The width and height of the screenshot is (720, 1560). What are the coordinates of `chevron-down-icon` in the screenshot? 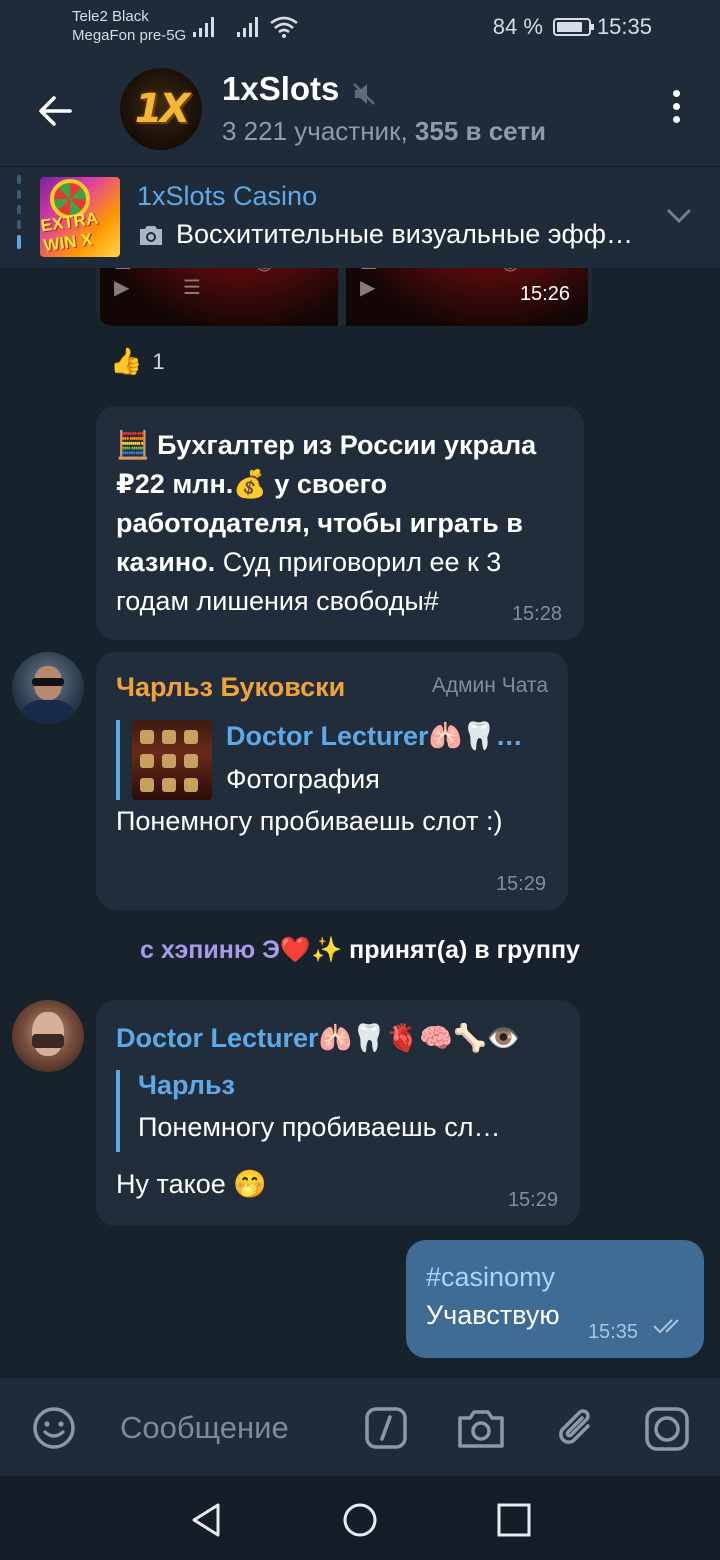 It's located at (679, 218).